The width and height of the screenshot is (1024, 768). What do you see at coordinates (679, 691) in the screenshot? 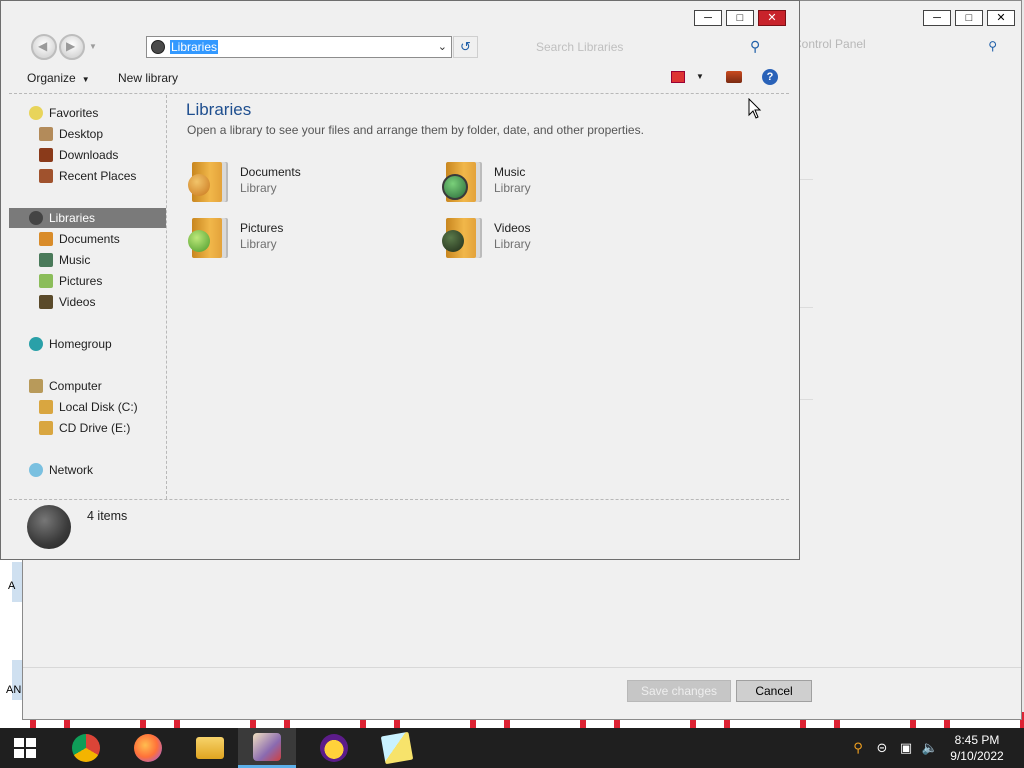
I see `save-changes-button: Save changes` at bounding box center [679, 691].